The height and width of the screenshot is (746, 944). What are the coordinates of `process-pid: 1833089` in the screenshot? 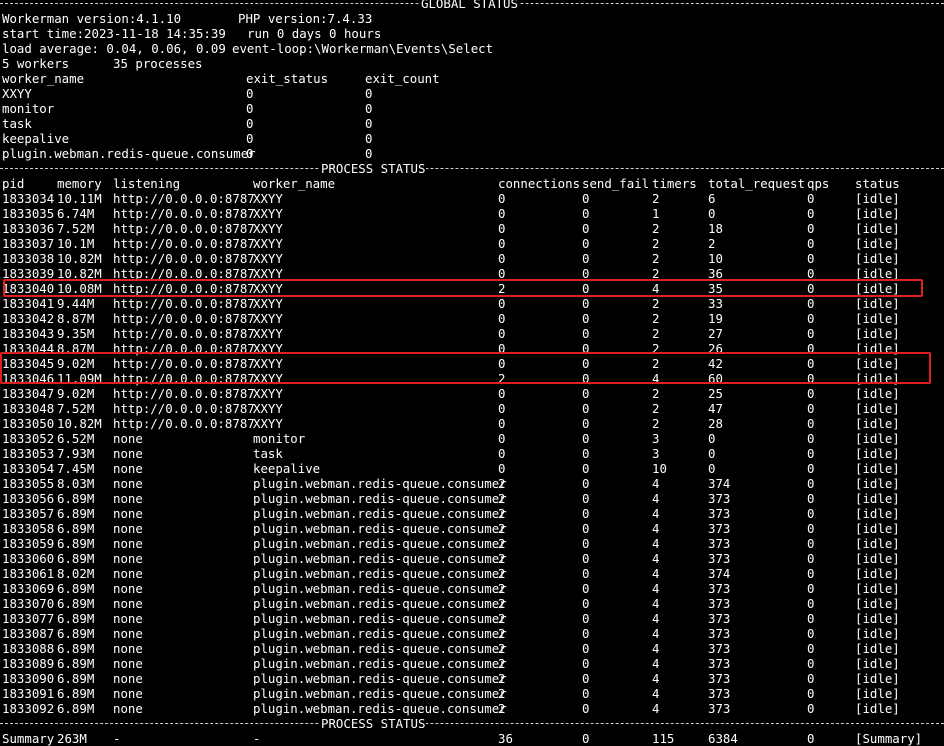 It's located at (28, 663).